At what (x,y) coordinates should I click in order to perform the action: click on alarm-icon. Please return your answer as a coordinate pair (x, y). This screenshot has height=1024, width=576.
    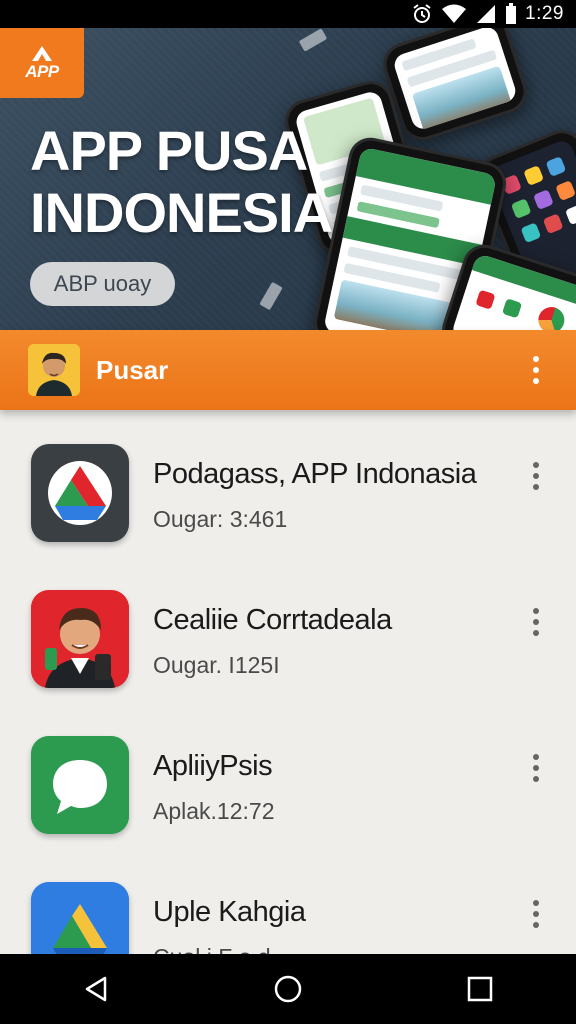
    Looking at the image, I should click on (422, 14).